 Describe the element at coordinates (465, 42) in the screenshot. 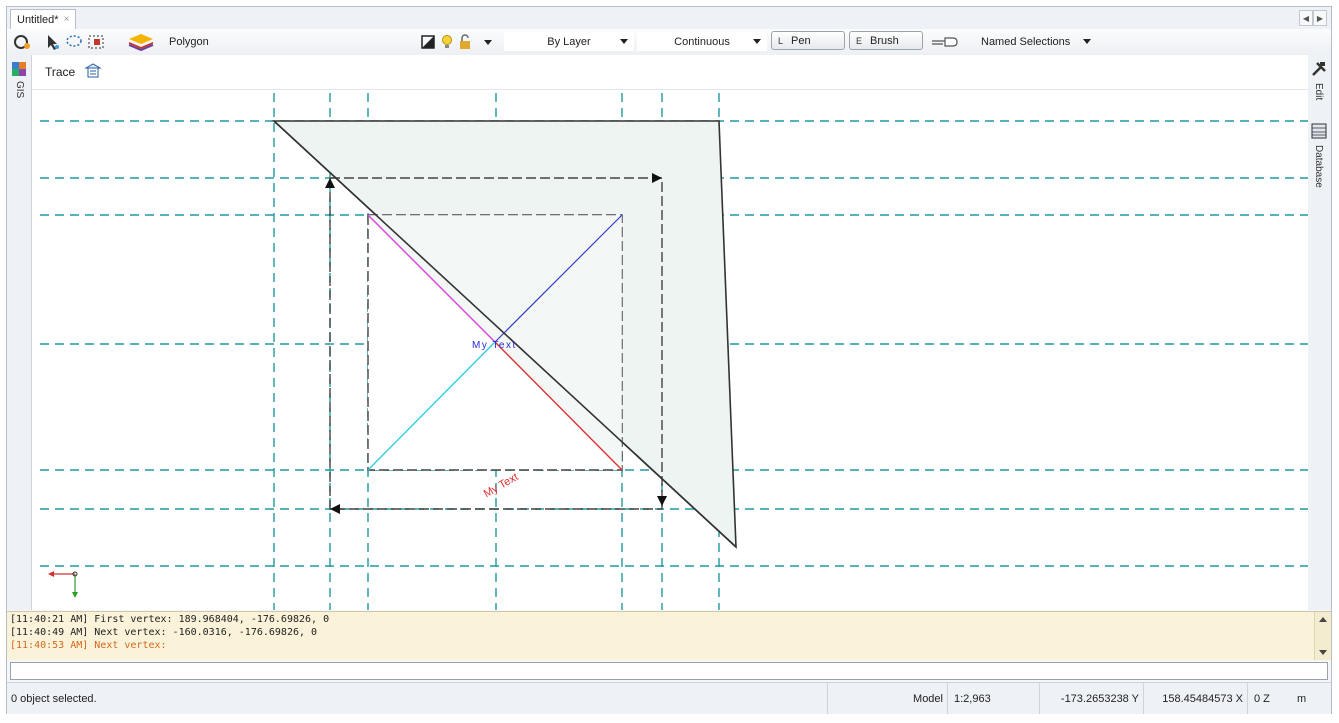

I see `lock-icon` at that location.